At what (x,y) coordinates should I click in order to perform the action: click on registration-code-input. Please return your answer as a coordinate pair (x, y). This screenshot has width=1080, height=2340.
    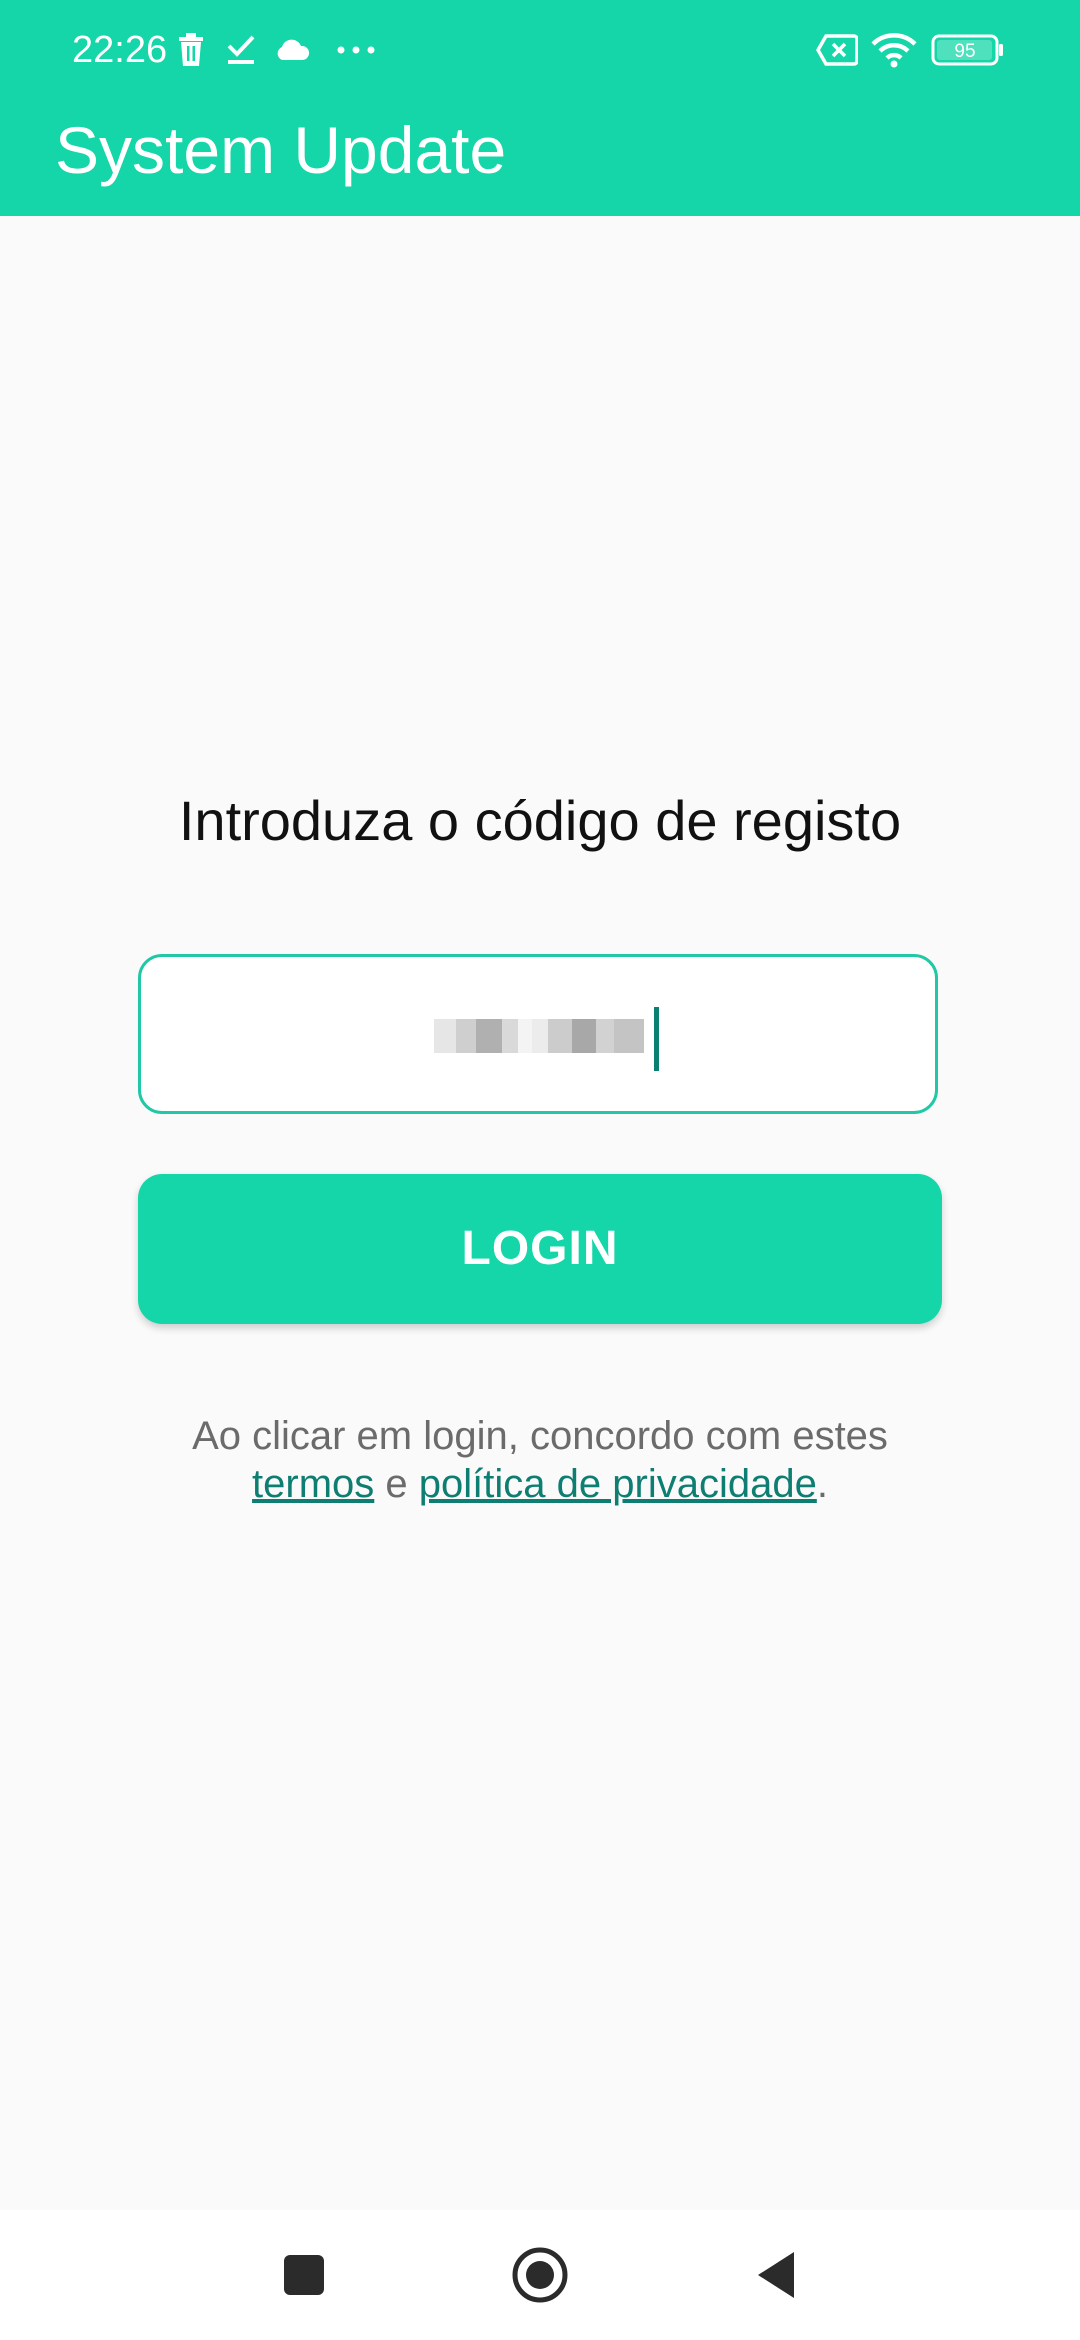
    Looking at the image, I should click on (538, 1034).